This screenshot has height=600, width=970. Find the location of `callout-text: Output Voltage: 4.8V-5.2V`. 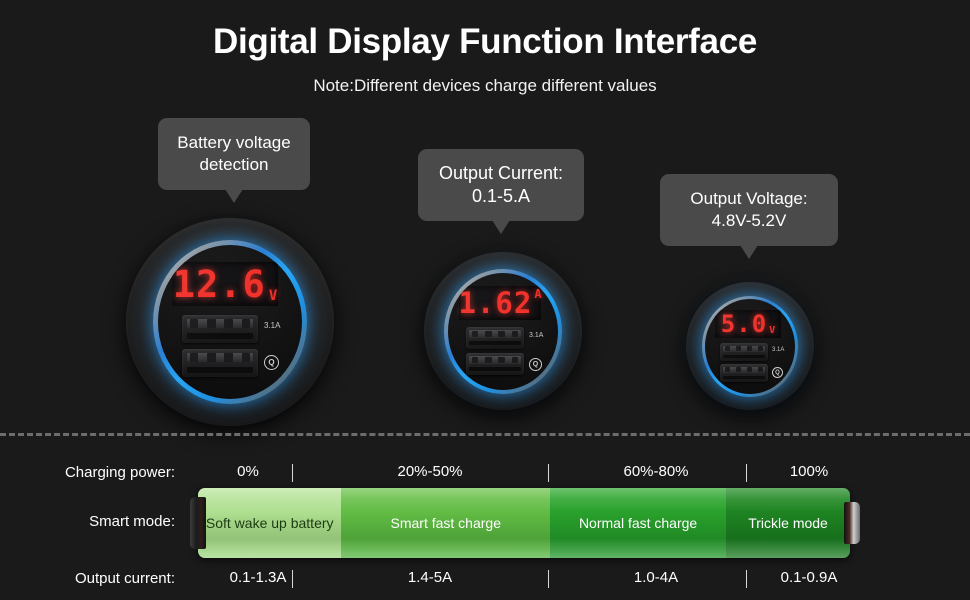

callout-text: Output Voltage: 4.8V-5.2V is located at coordinates (749, 209).